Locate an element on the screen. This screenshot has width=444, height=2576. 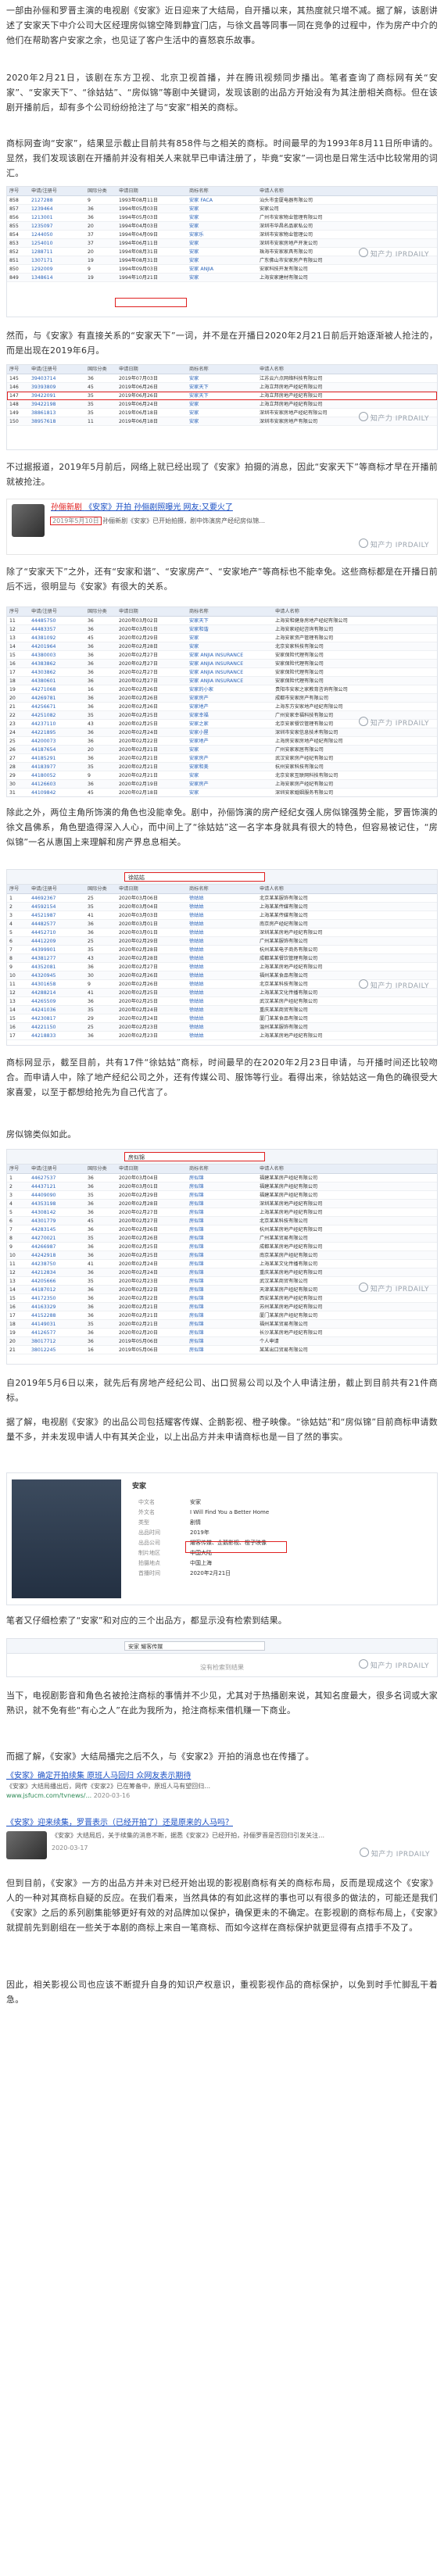
table-row: 9 44352081 36 2020年02月27日 徐姑姑 上海某某房地产经纪有限公司 is located at coordinates (222, 966).